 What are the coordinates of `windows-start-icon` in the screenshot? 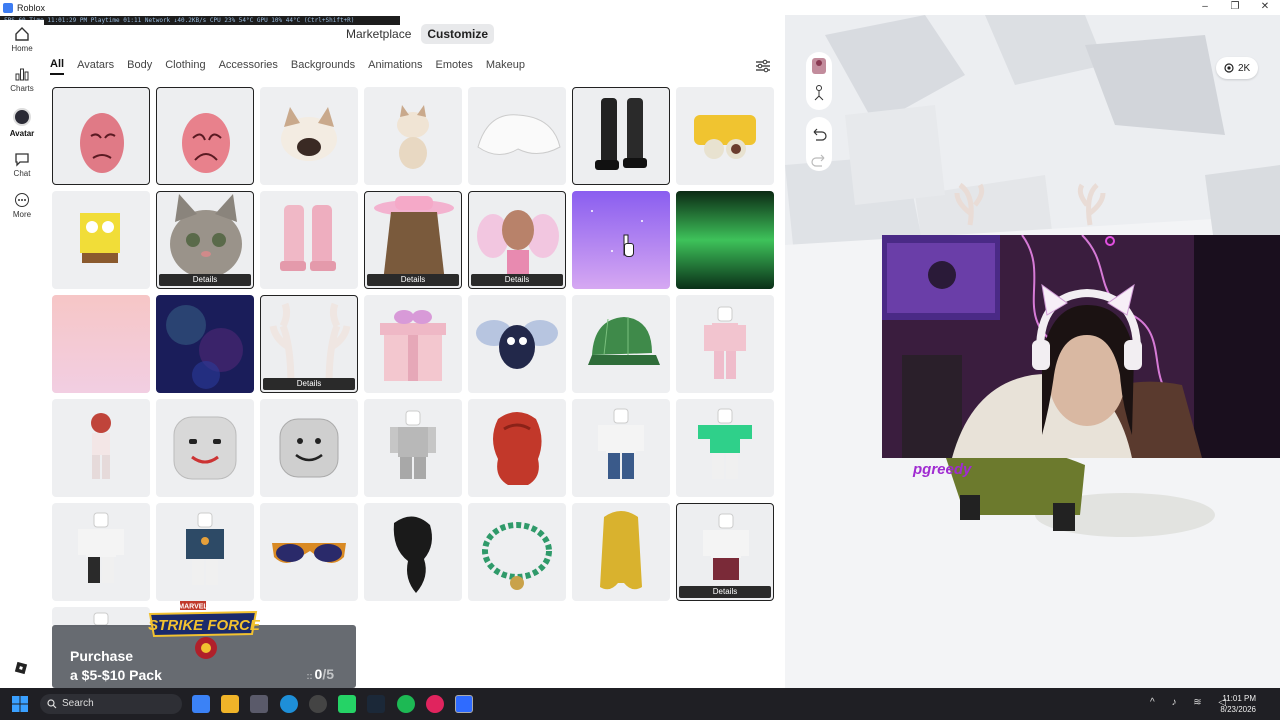 It's located at (20, 704).